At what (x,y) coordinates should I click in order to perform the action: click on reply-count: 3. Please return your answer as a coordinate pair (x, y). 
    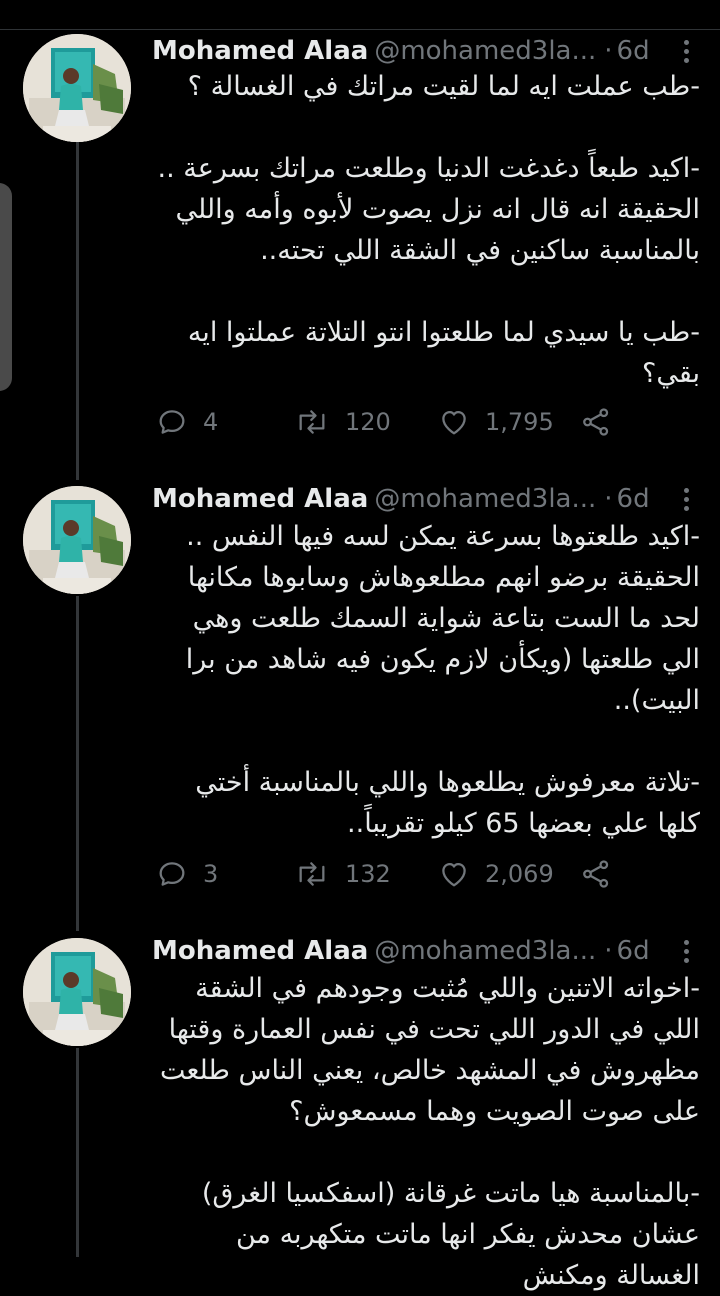
    Looking at the image, I should click on (211, 874).